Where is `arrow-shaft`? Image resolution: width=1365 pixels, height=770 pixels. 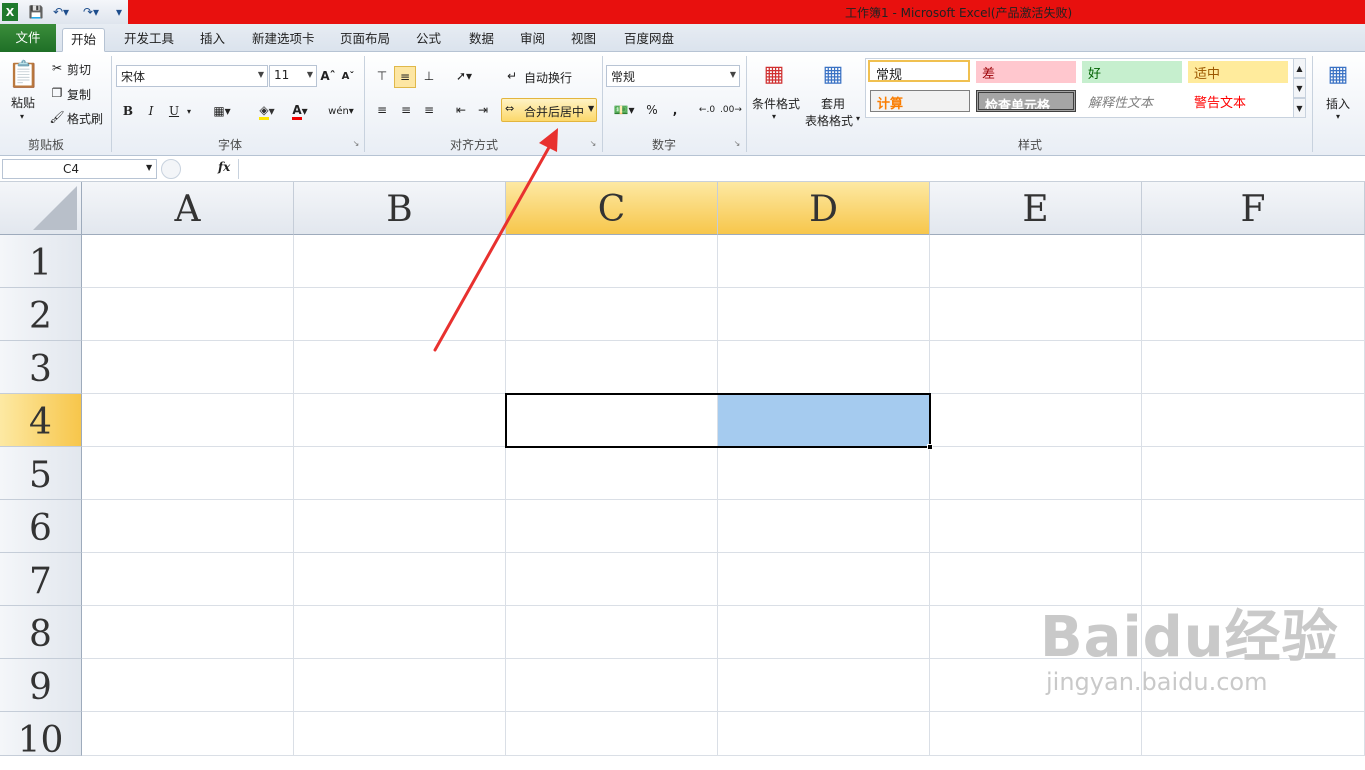 arrow-shaft is located at coordinates (493, 246).